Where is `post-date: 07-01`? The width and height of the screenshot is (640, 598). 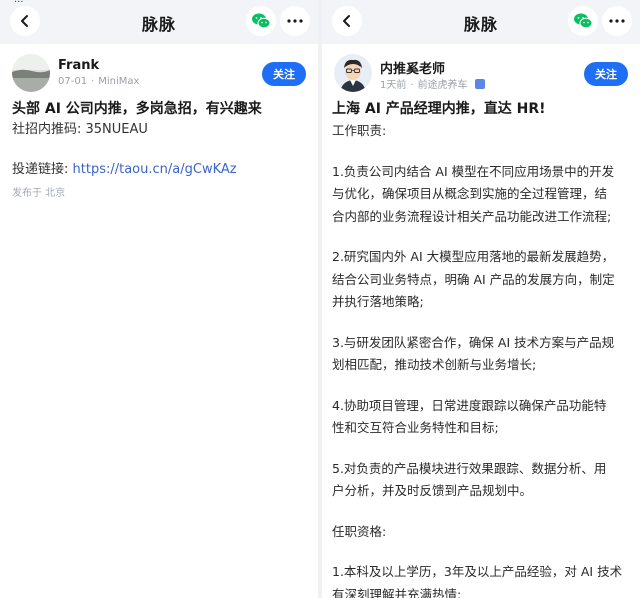 post-date: 07-01 is located at coordinates (73, 81).